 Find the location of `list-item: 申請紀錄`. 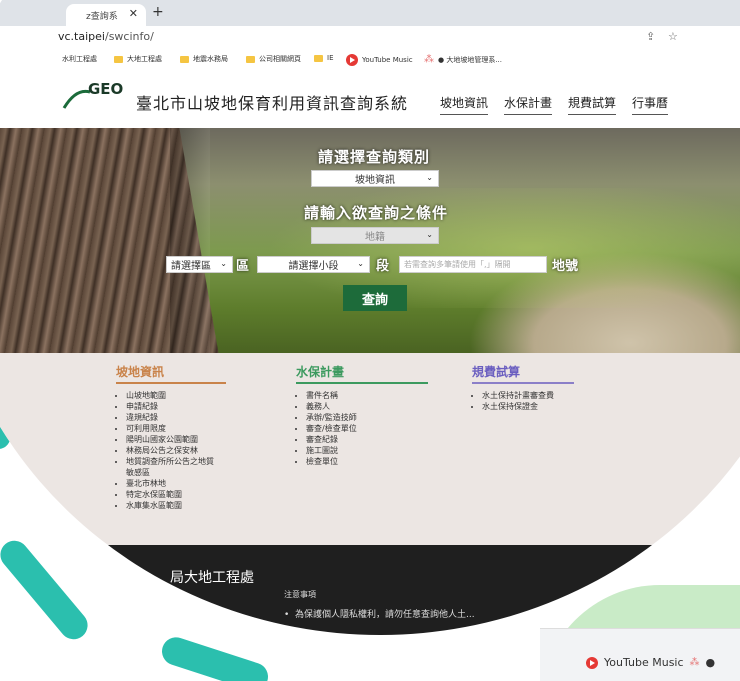

list-item: 申請紀錄 is located at coordinates (181, 406).